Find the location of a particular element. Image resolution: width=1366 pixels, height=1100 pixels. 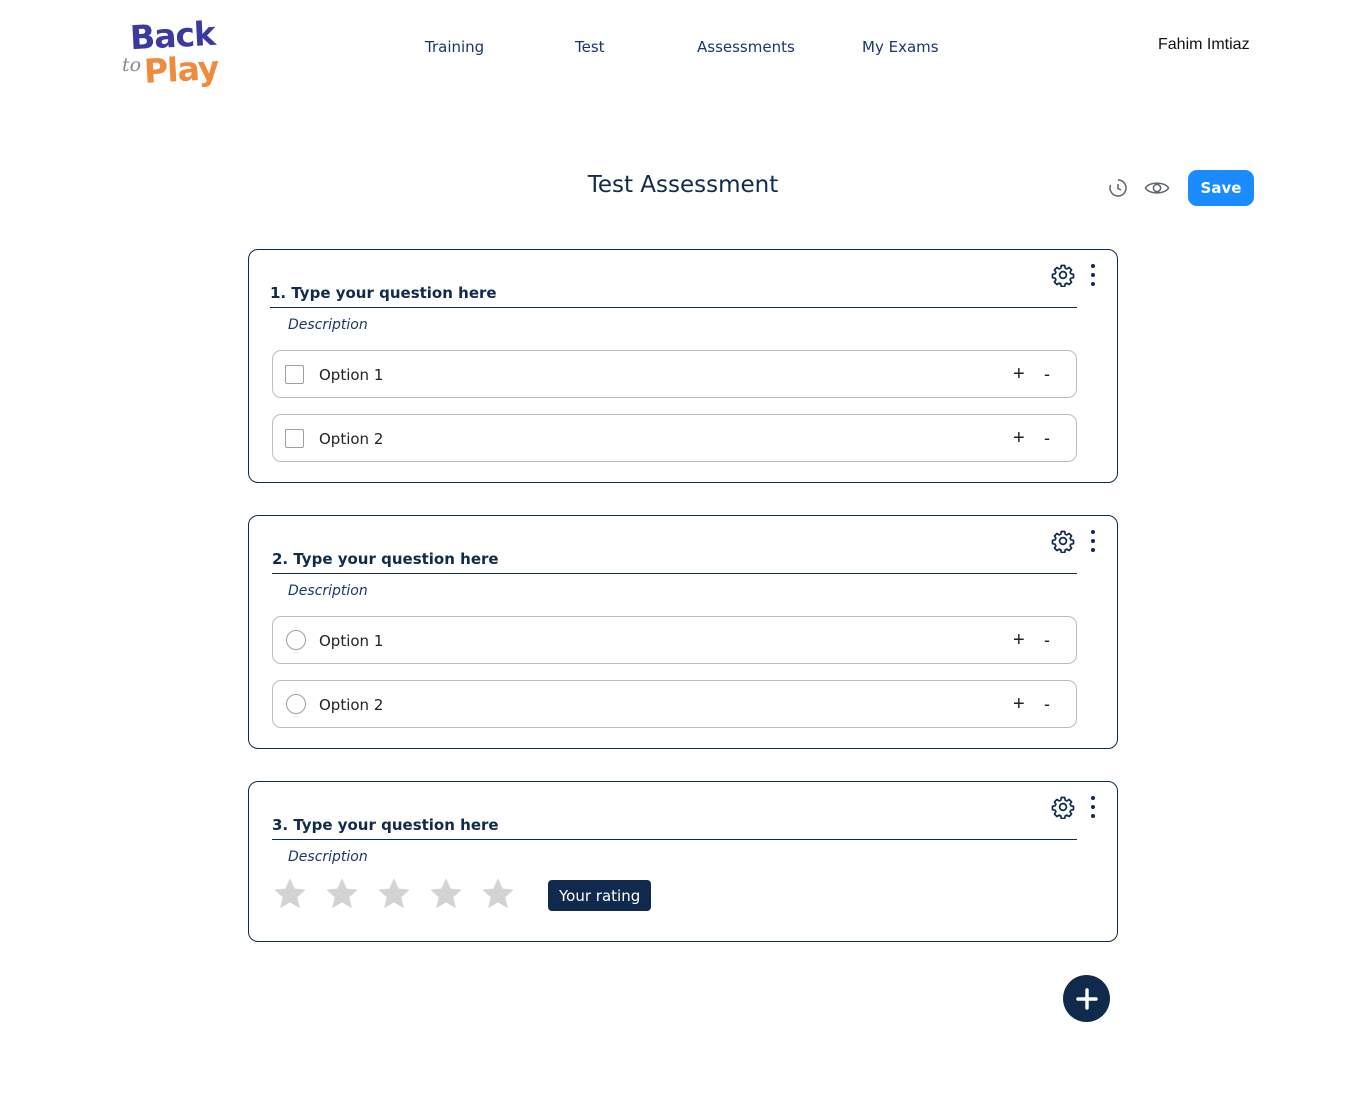

question-title: 1. Type your question here is located at coordinates (673, 296).